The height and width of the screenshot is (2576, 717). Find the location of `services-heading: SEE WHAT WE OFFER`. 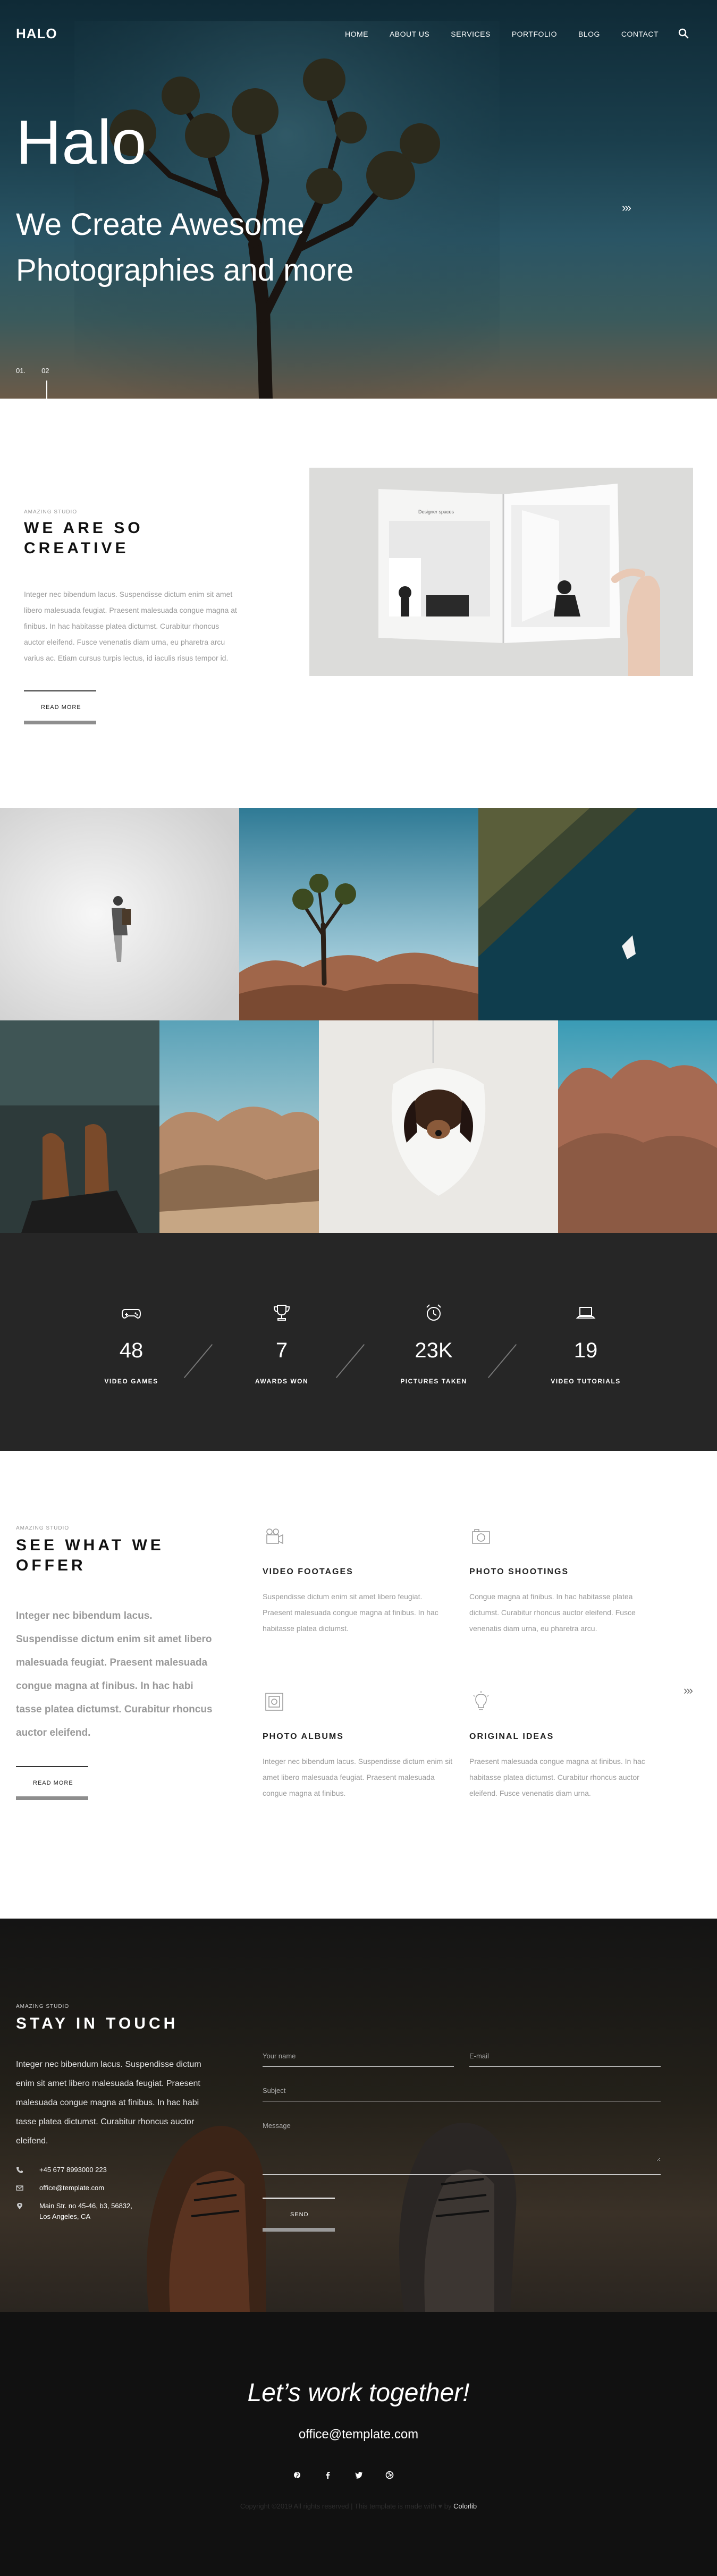

services-heading: SEE WHAT WE OFFER is located at coordinates (90, 1555).